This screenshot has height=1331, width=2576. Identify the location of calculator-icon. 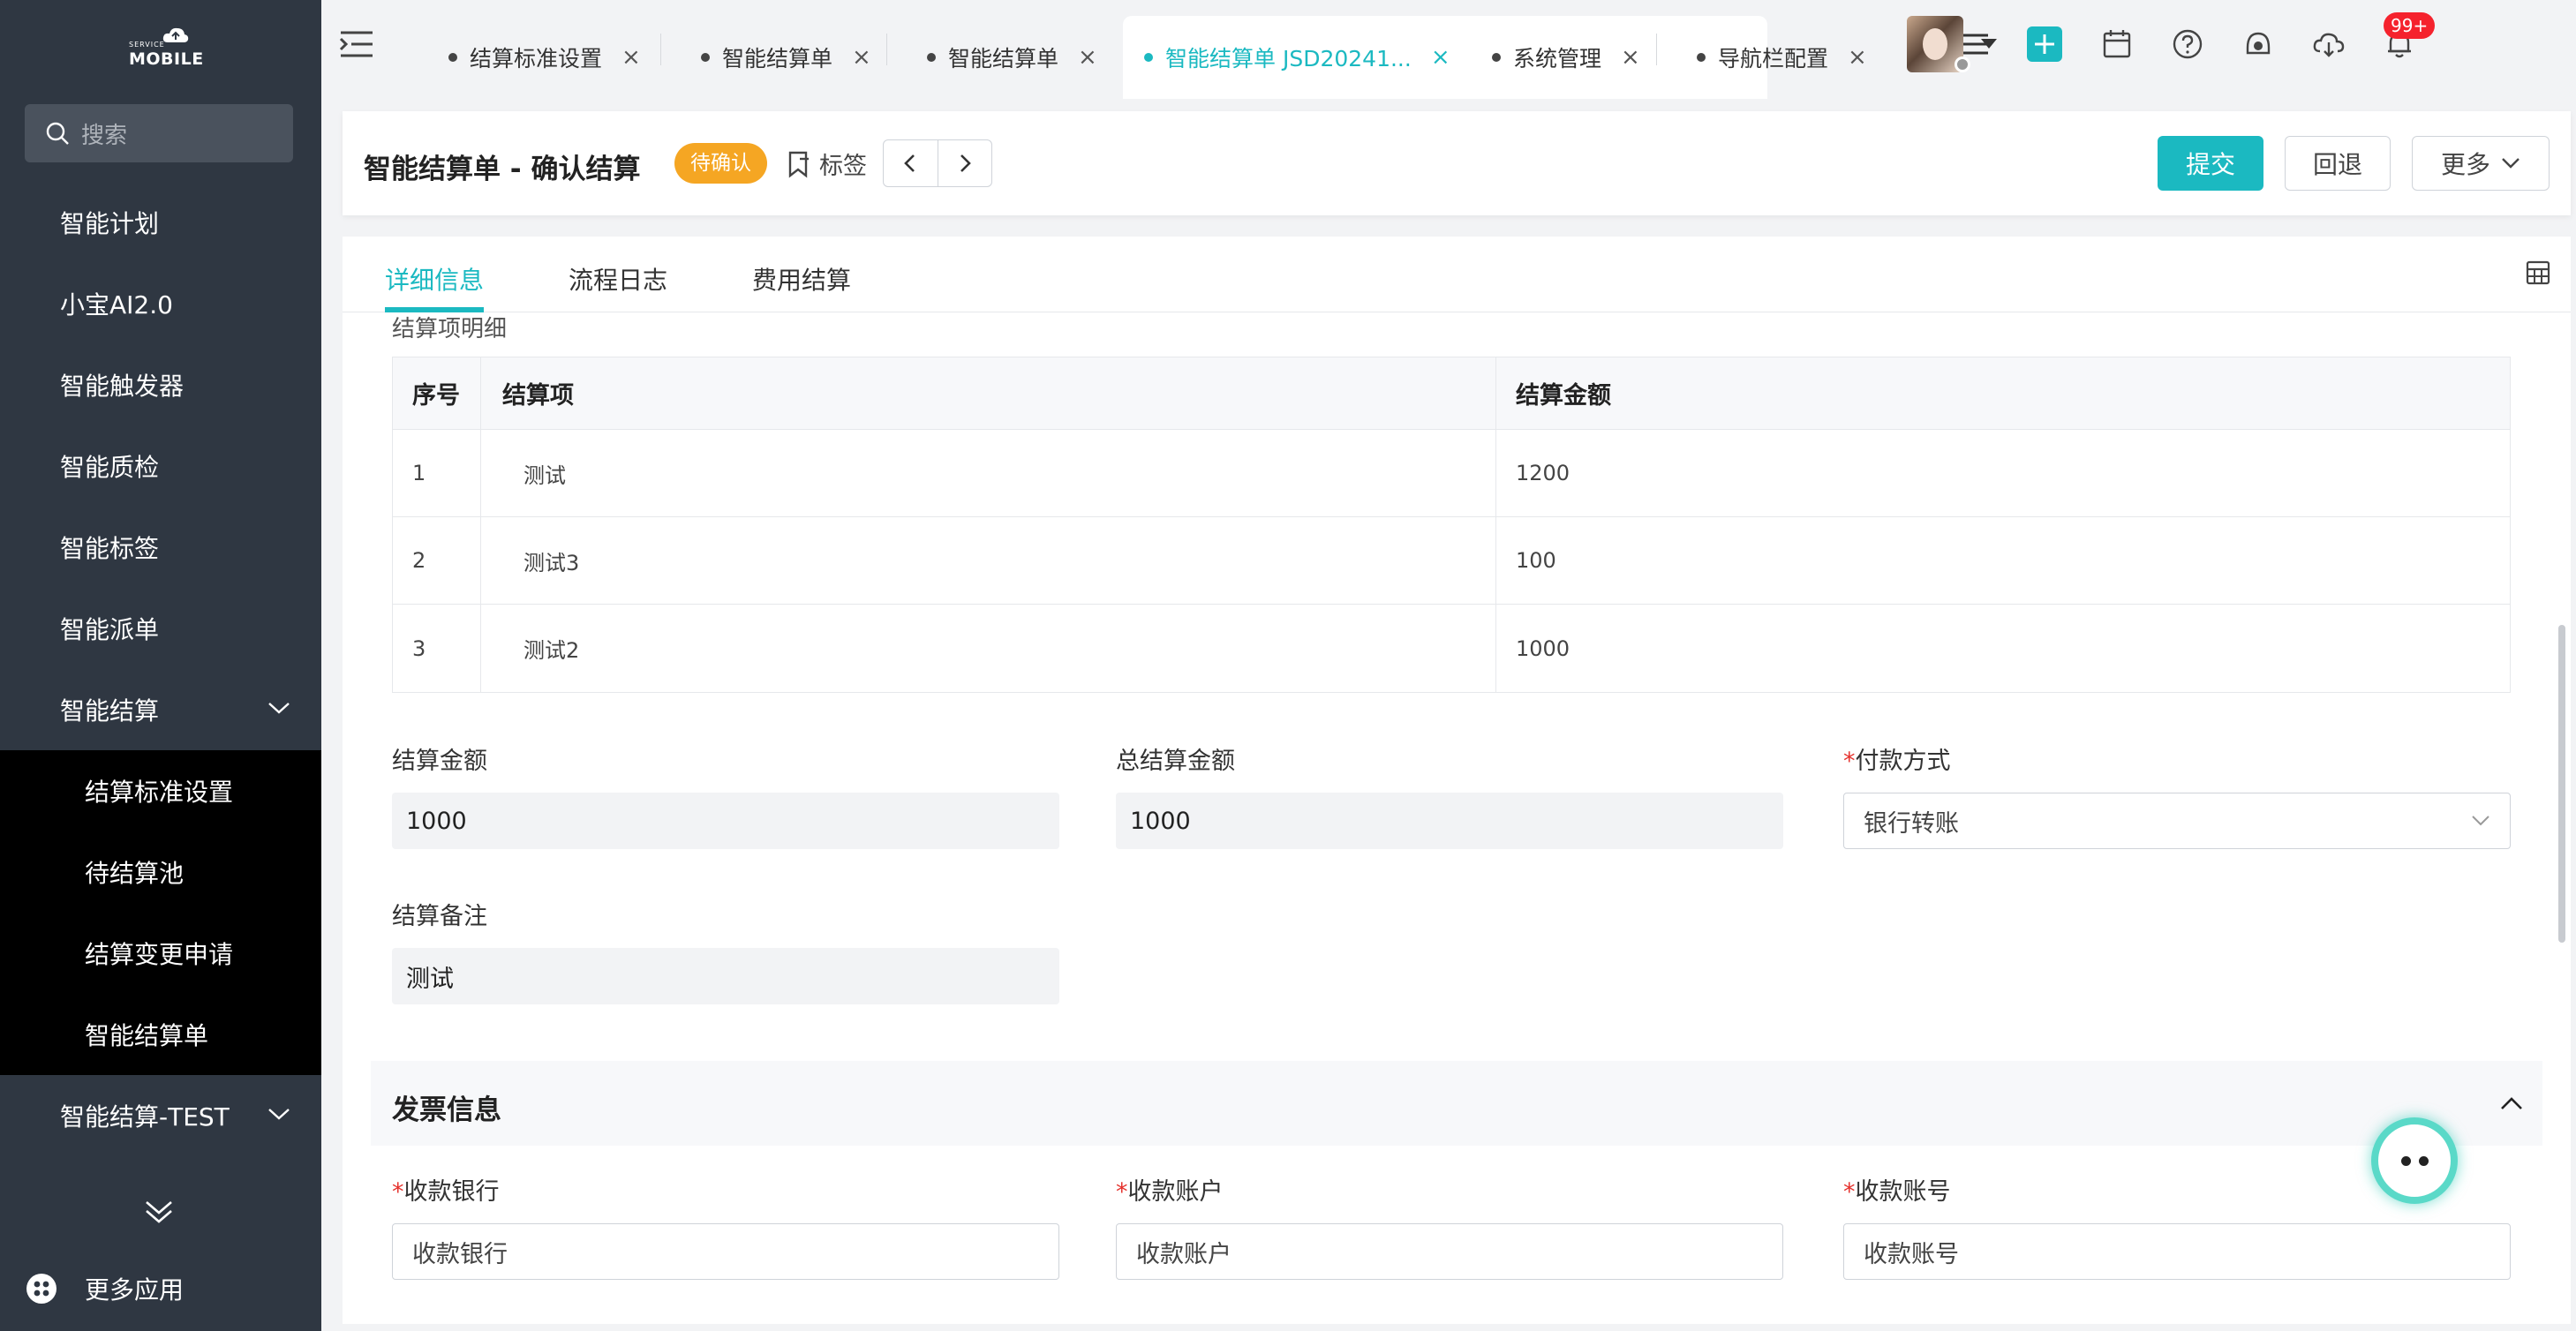
(2538, 272).